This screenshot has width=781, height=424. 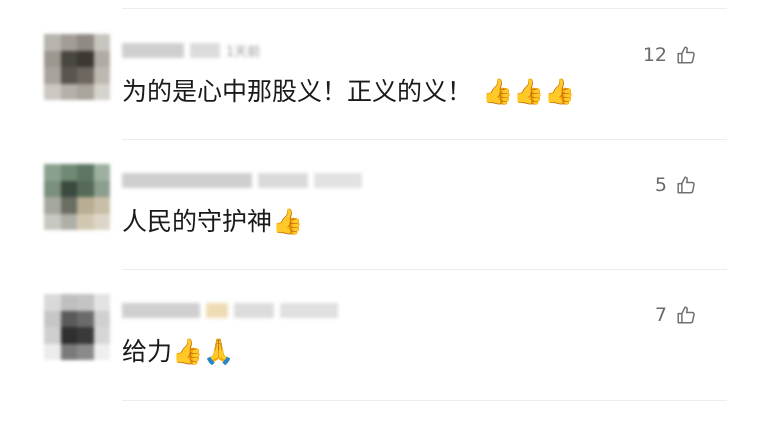 What do you see at coordinates (654, 55) in the screenshot?
I see `like-count: 12` at bounding box center [654, 55].